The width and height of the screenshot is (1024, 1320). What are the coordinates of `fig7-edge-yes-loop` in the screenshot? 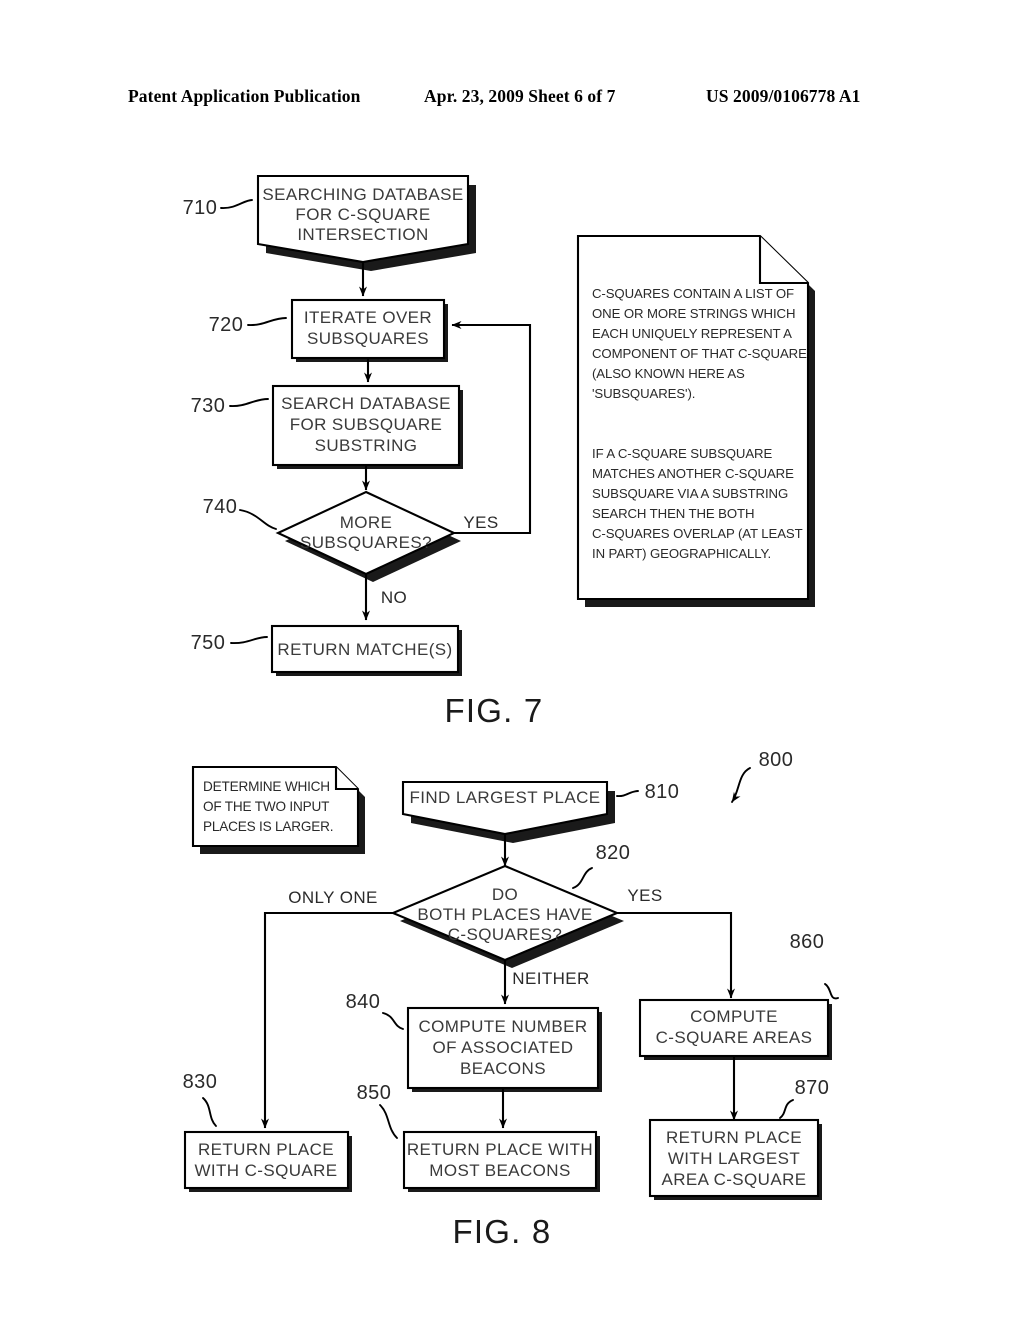 It's located at (491, 428).